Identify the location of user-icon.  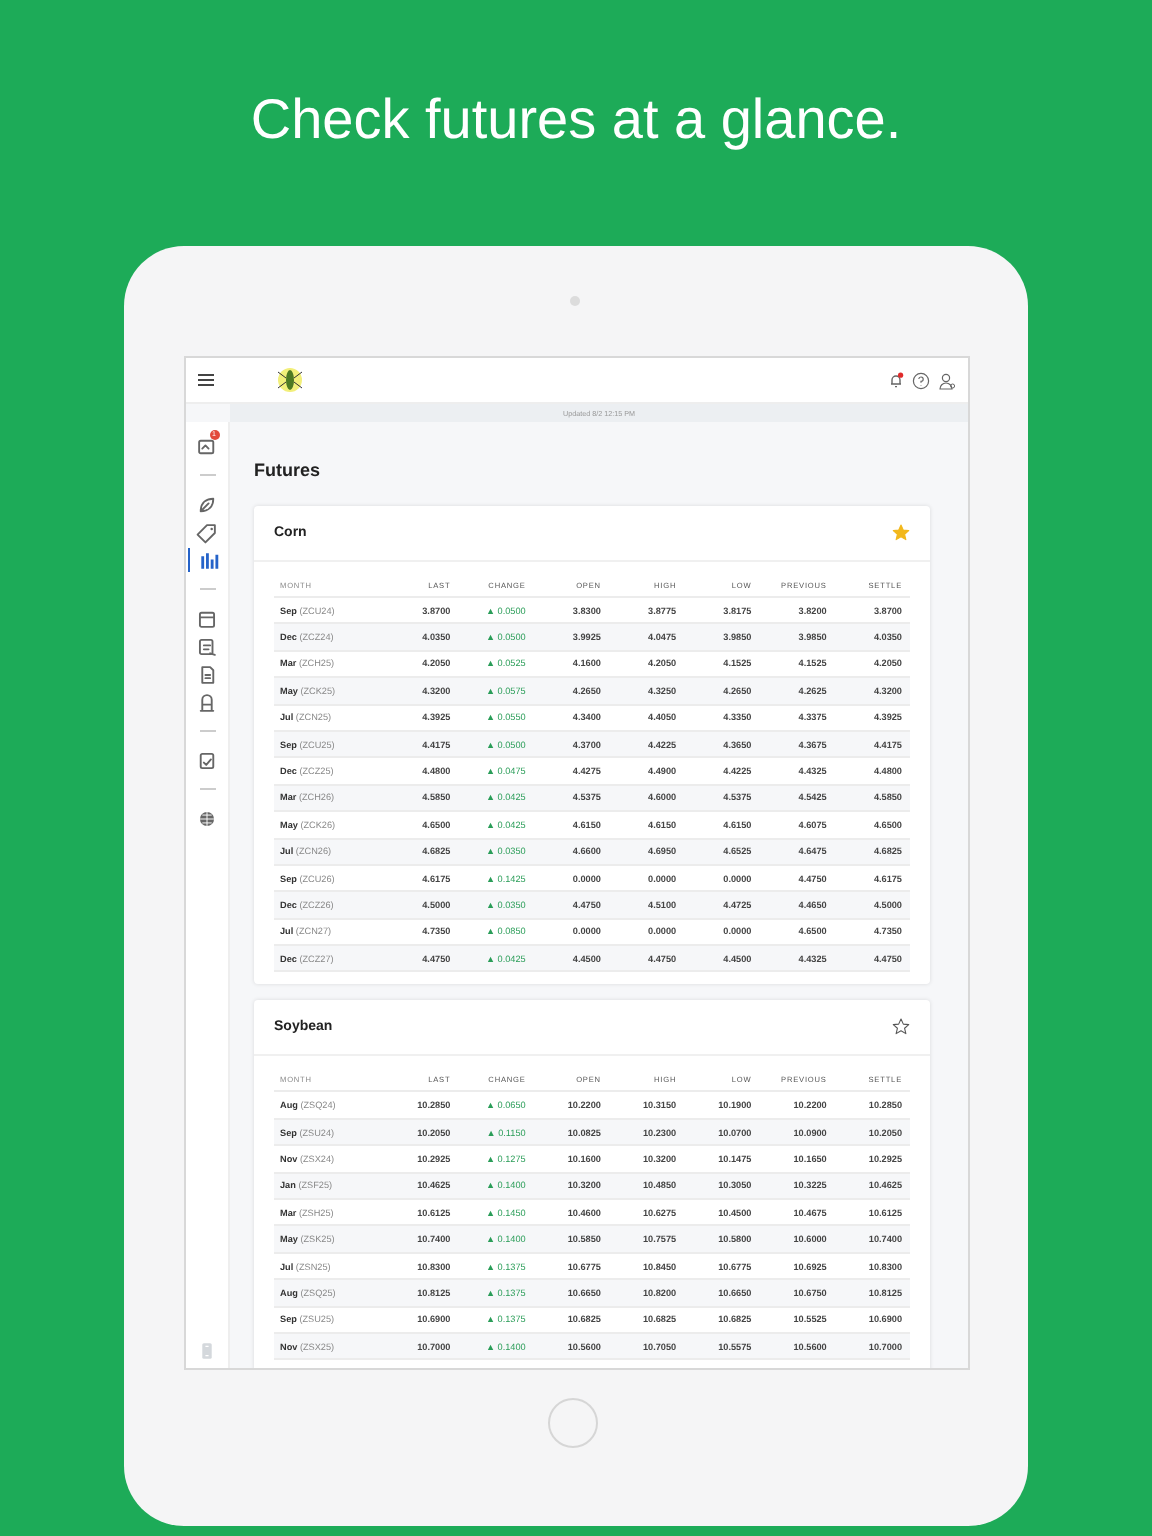
(947, 380).